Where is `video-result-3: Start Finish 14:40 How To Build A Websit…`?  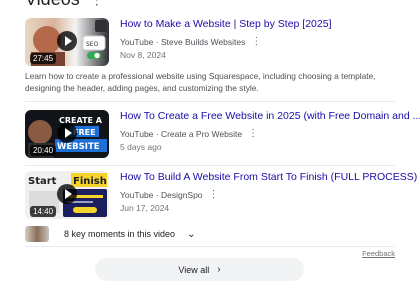 video-result-3: Start Finish 14:40 How To Build A Websit… is located at coordinates (221, 195).